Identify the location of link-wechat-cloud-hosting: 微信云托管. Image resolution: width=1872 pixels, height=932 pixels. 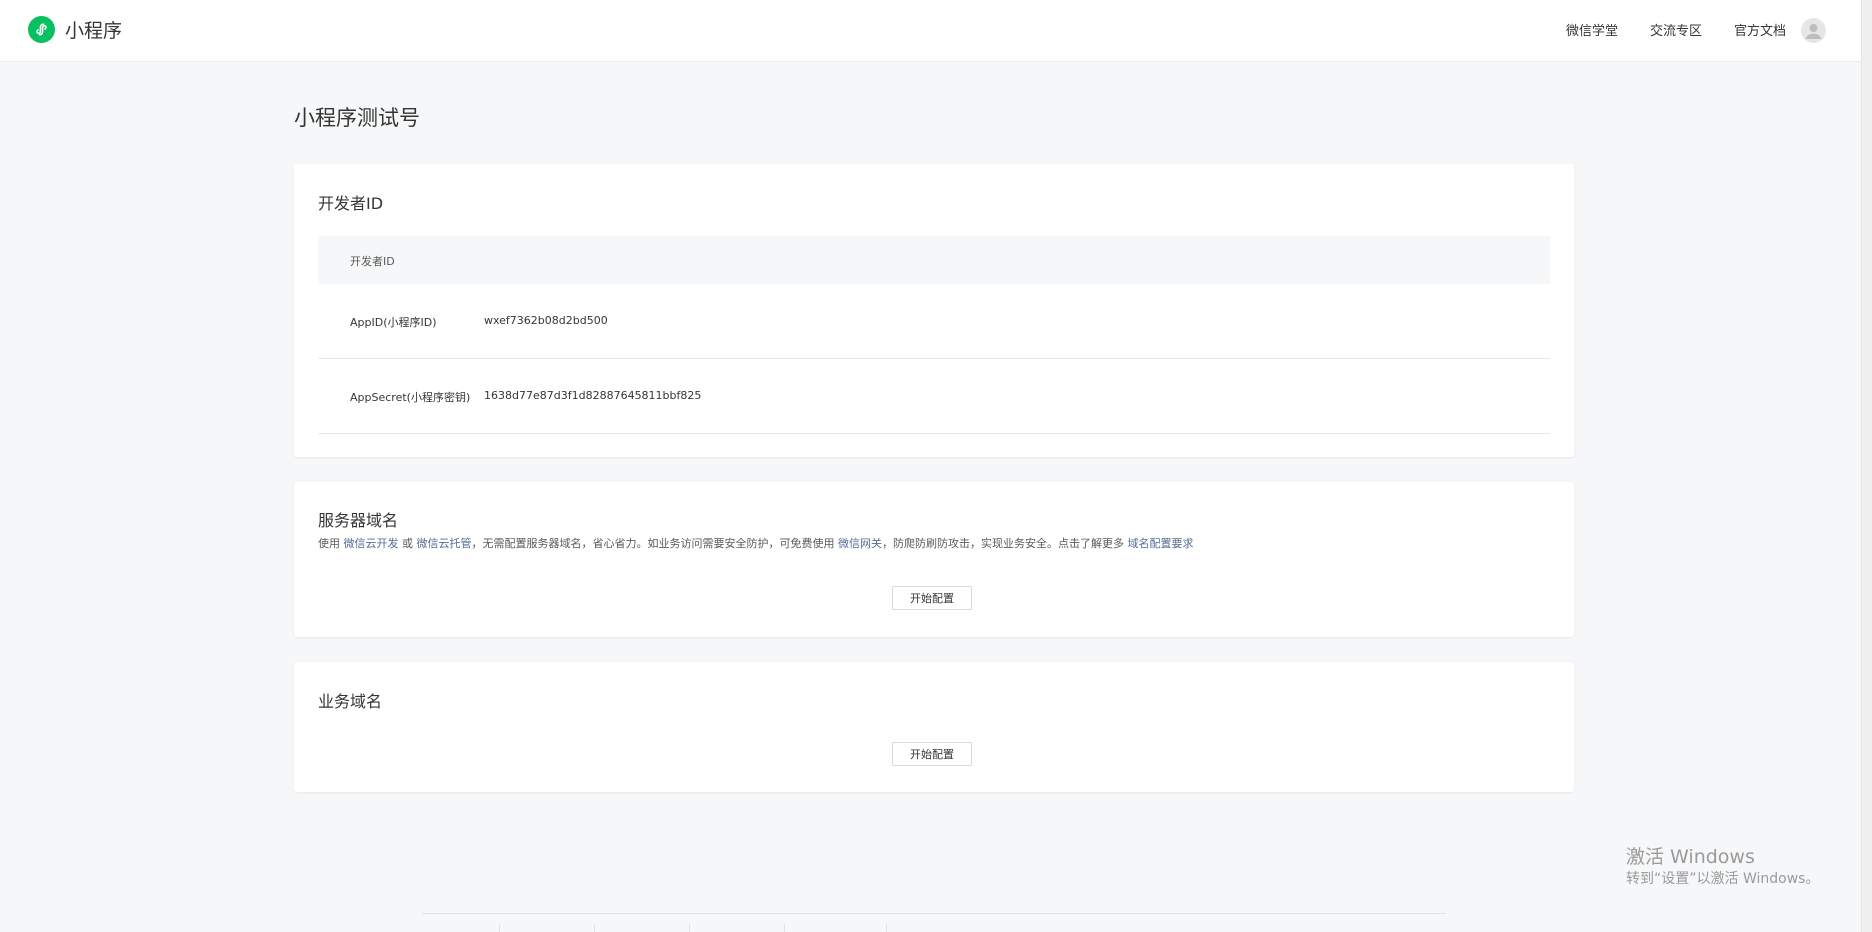
(444, 543).